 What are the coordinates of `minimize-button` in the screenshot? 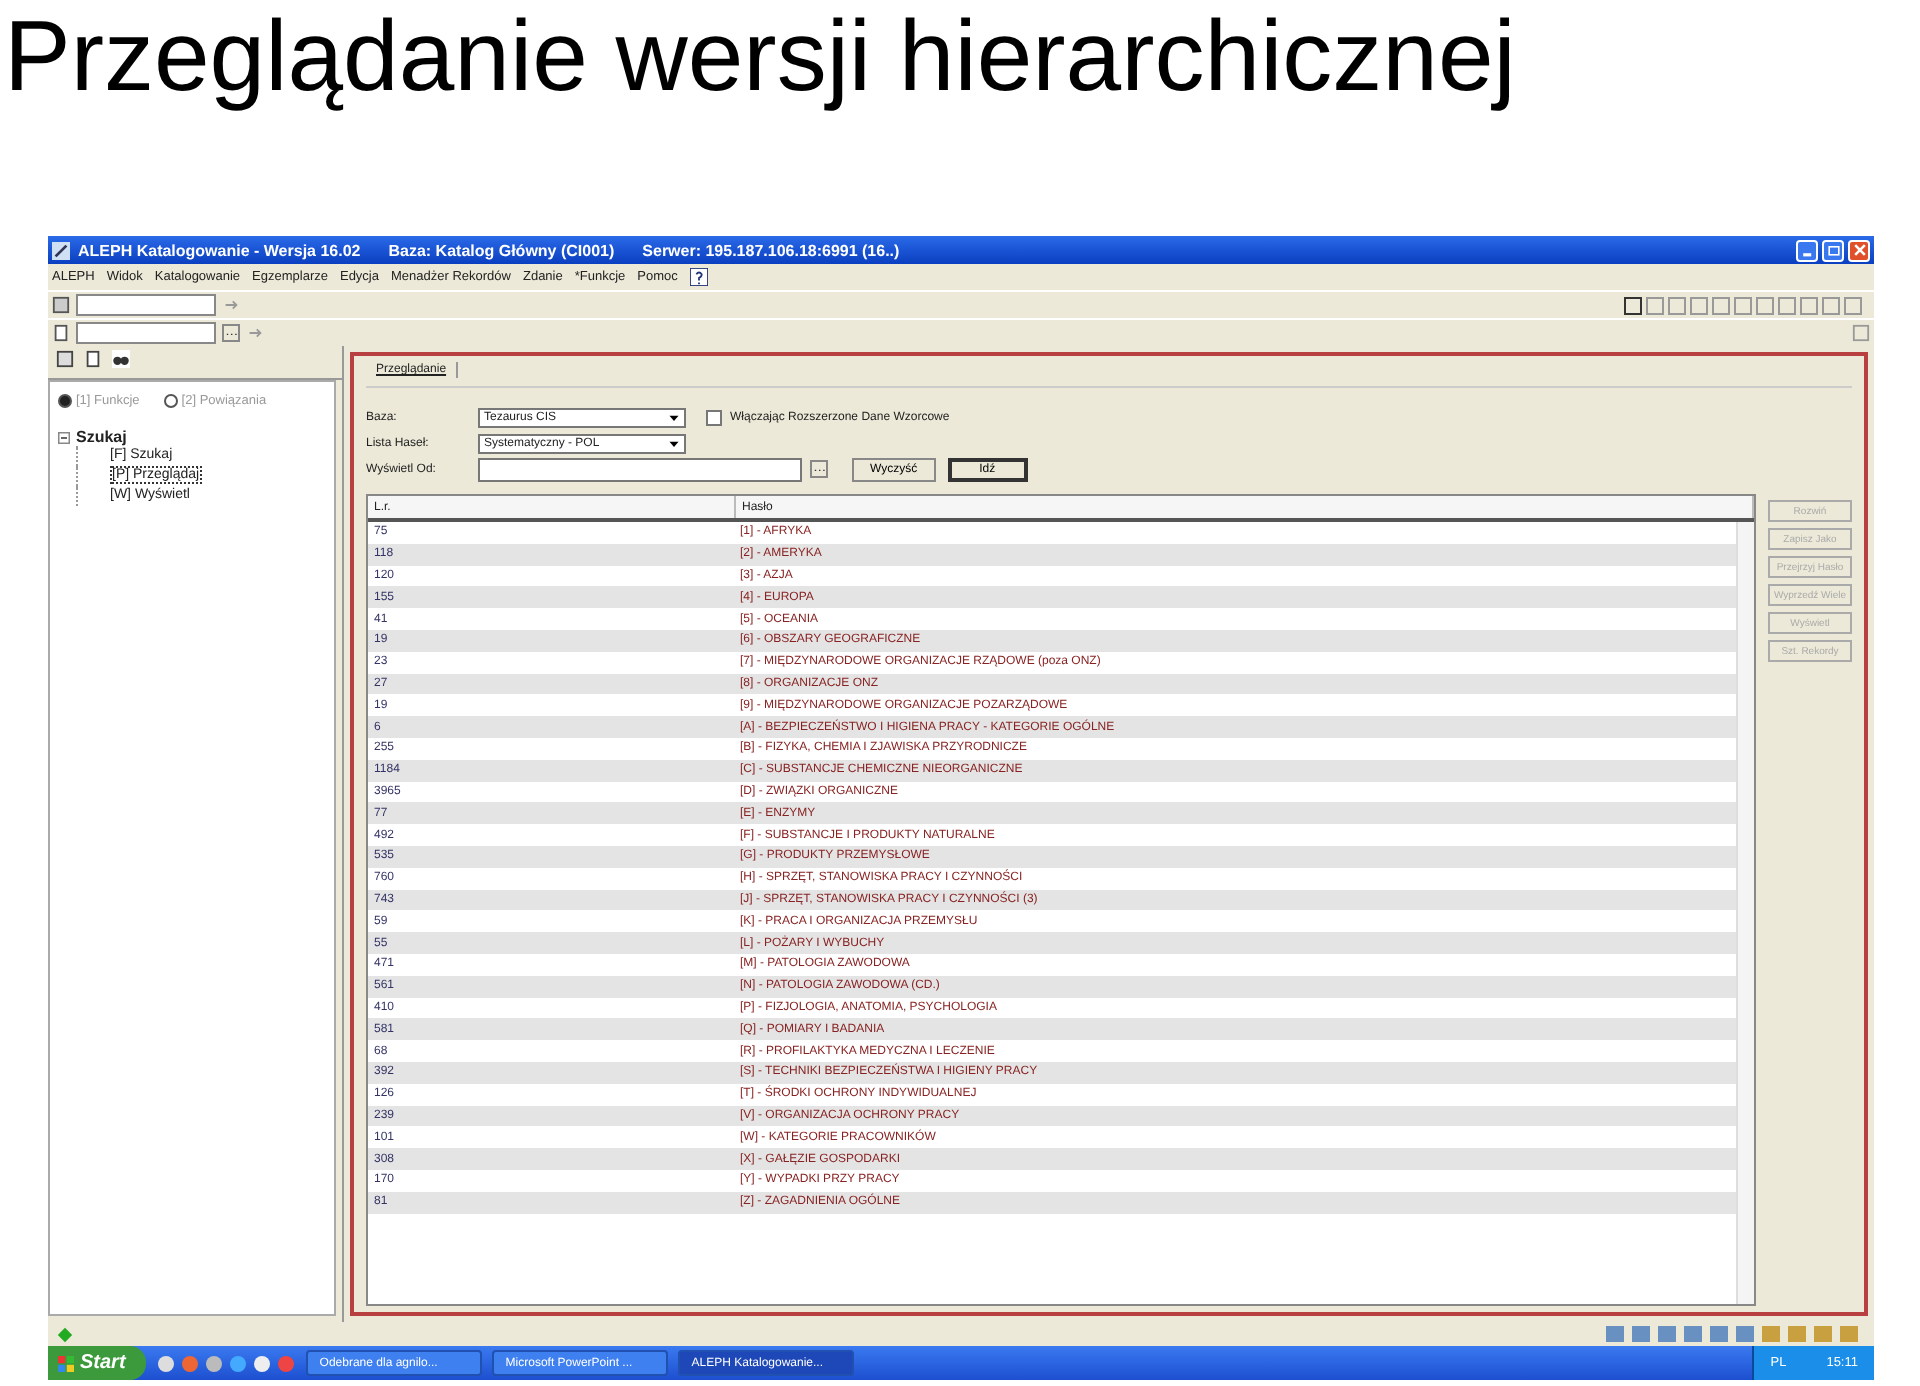 It's located at (1807, 250).